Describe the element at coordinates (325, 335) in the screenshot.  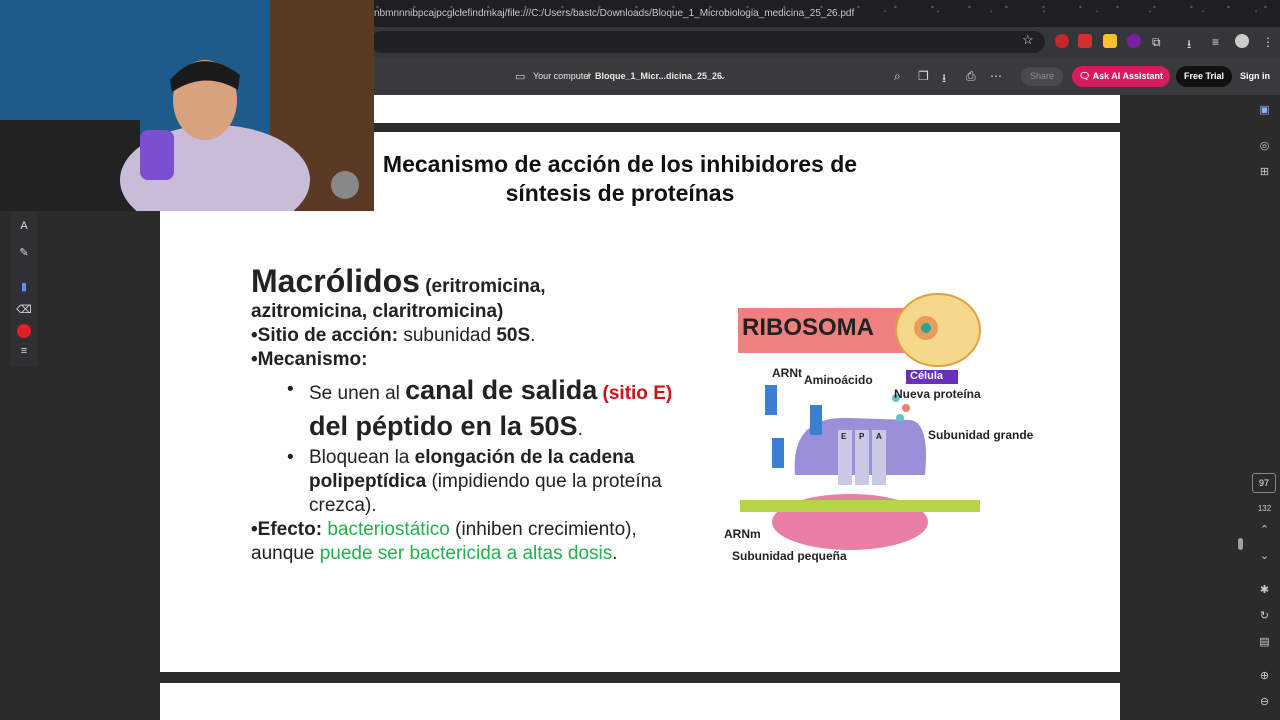
I see `site-label: •Sitio de acción:` at that location.